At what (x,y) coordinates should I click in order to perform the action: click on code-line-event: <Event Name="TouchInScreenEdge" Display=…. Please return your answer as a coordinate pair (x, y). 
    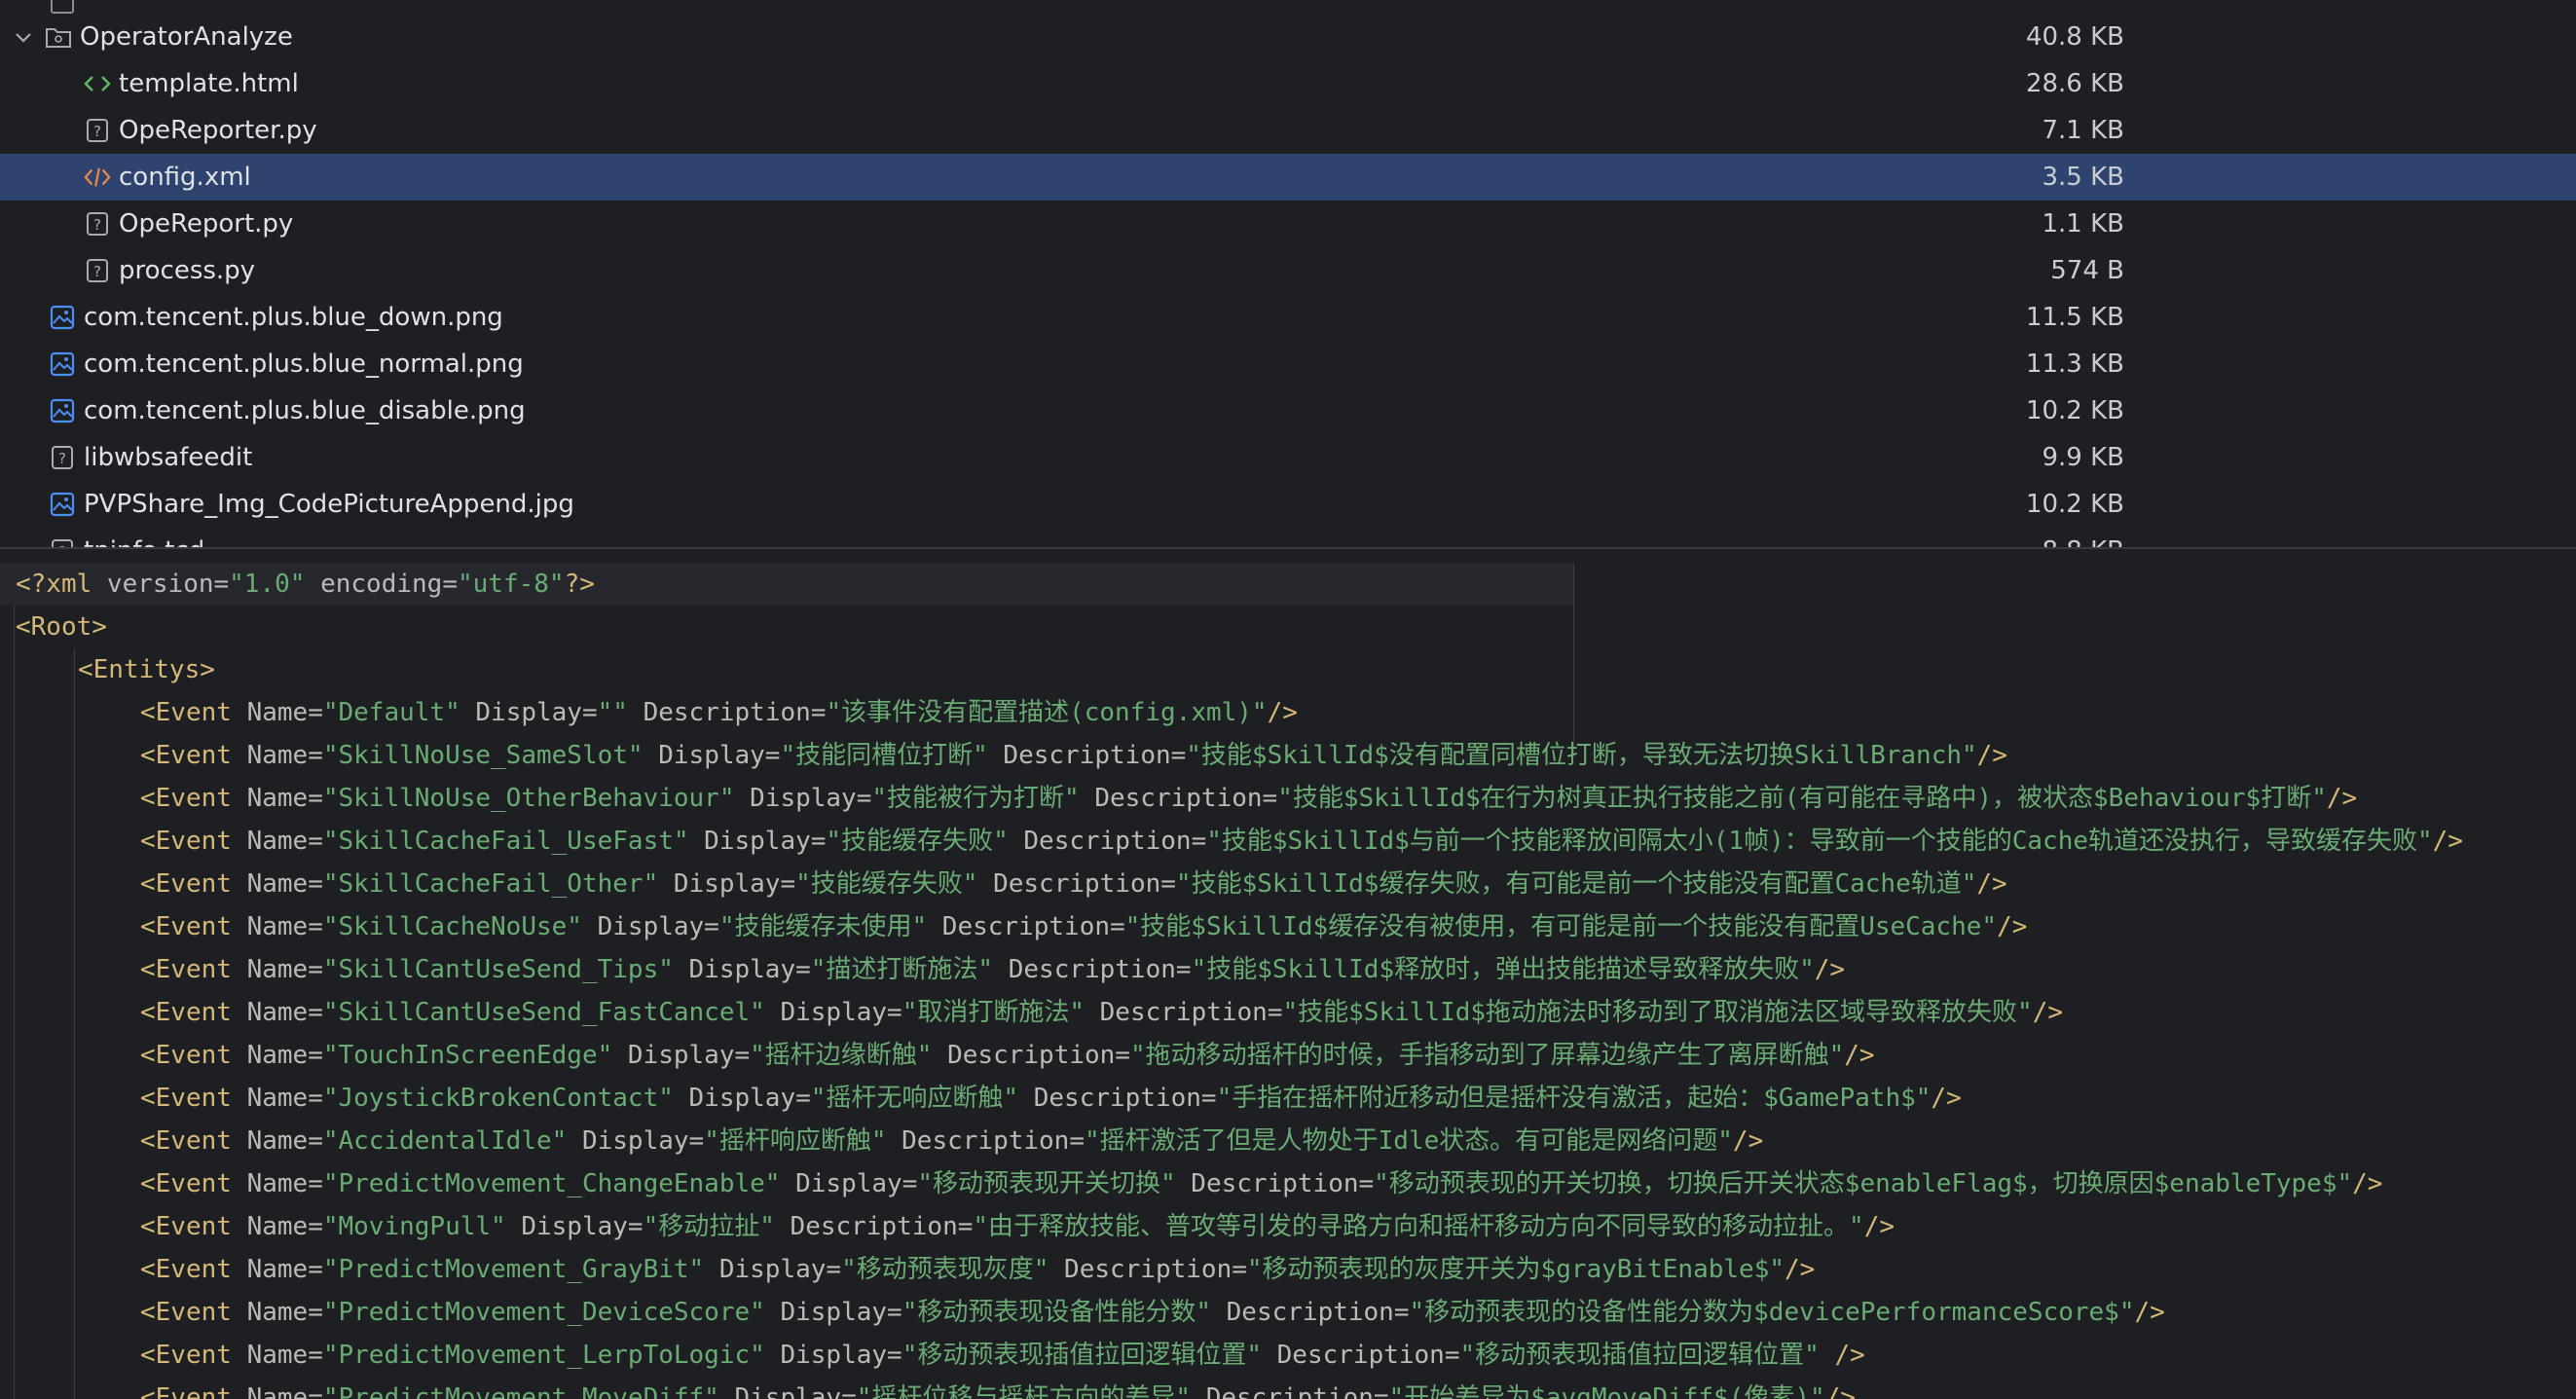
    Looking at the image, I should click on (1007, 1055).